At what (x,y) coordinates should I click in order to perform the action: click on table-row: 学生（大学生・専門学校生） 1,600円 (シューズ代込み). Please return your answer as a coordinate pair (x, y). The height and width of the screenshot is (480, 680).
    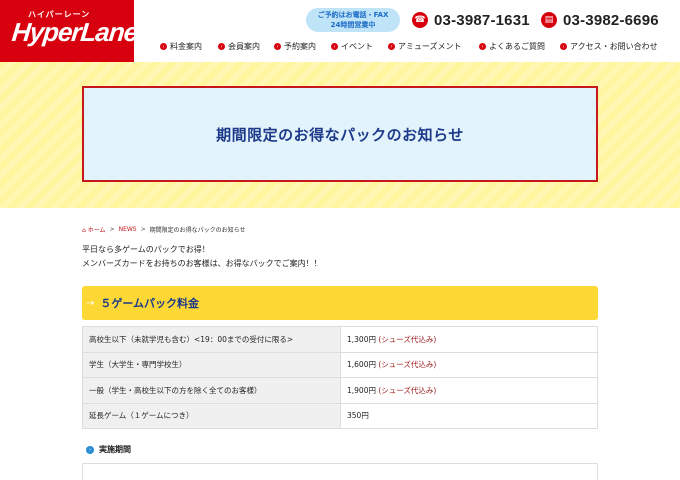
    Looking at the image, I should click on (340, 364).